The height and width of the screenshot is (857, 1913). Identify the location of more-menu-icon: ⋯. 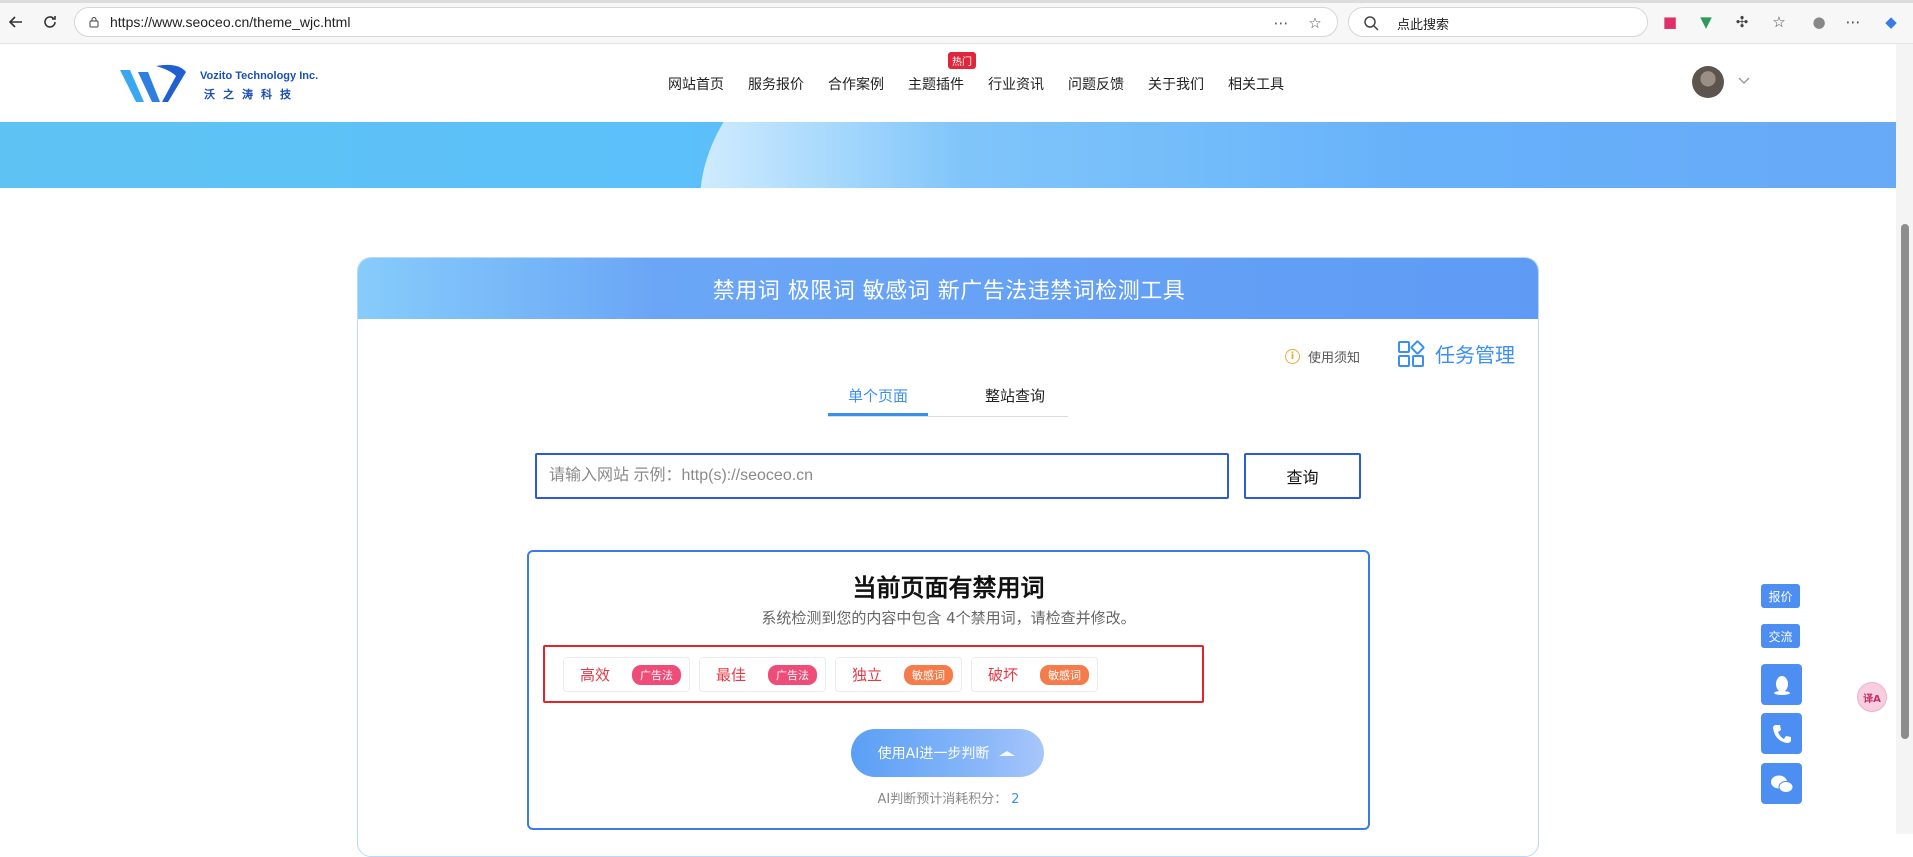
(1853, 22).